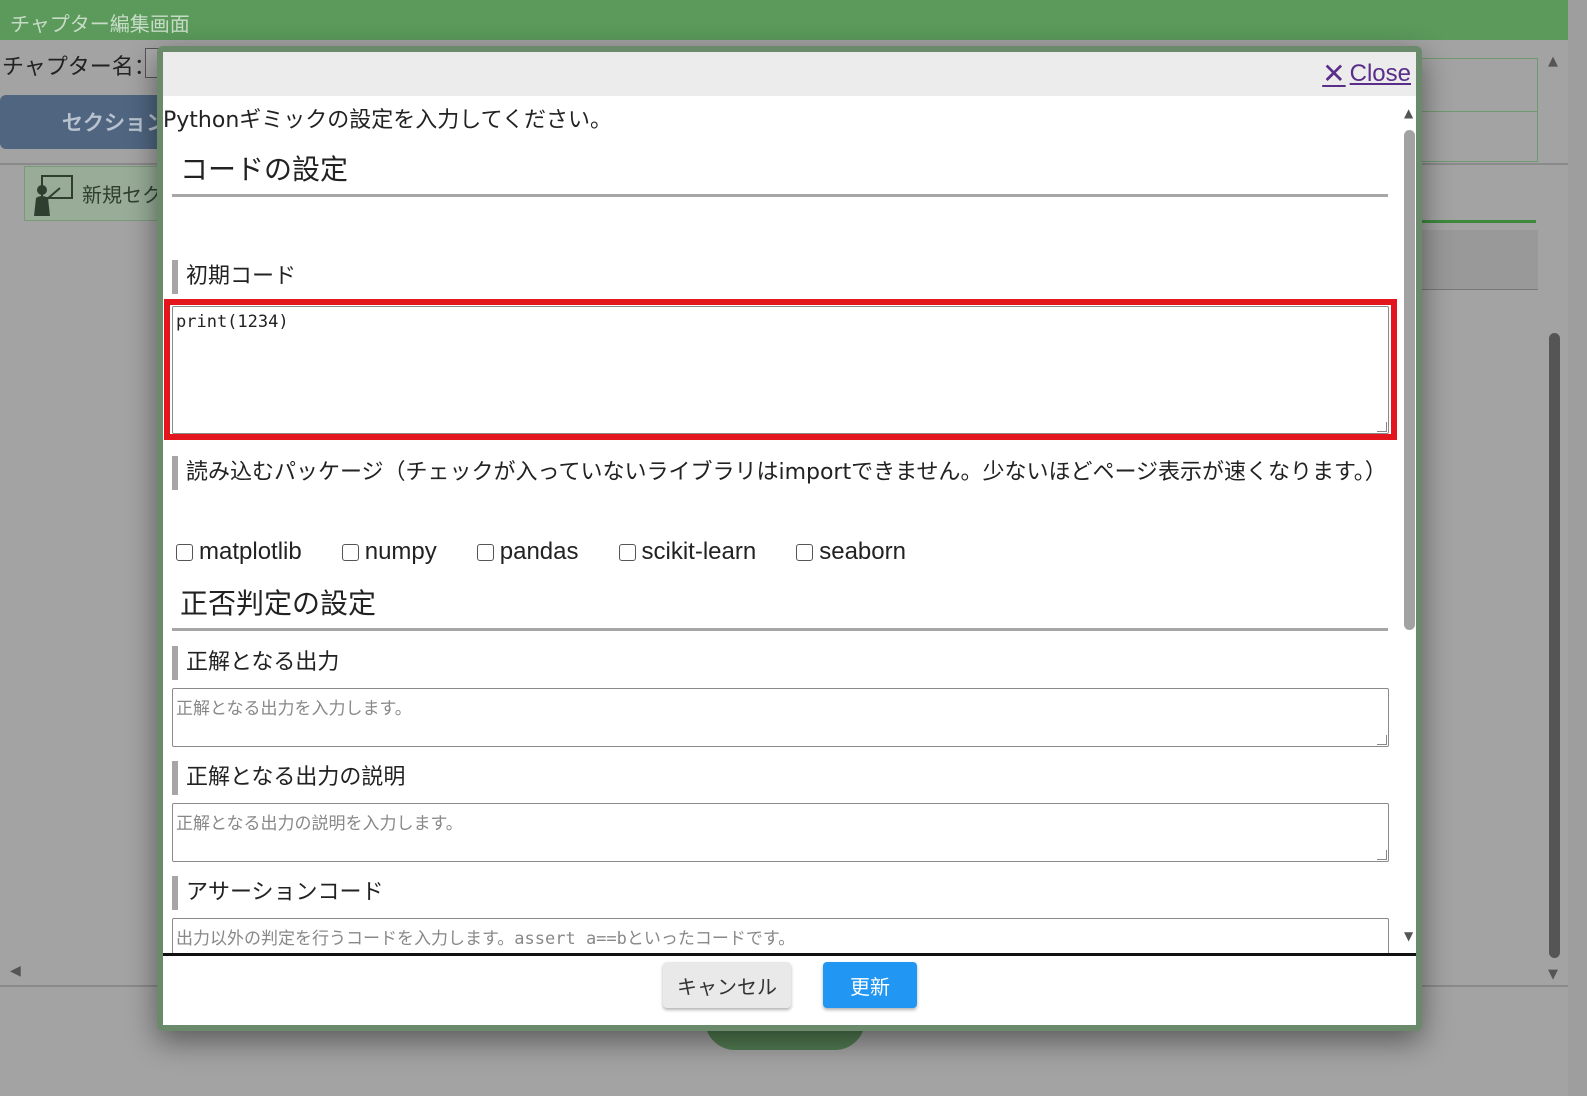 Image resolution: width=1587 pixels, height=1096 pixels. Describe the element at coordinates (100, 24) in the screenshot. I see `app-title: チャプター編集画面` at that location.